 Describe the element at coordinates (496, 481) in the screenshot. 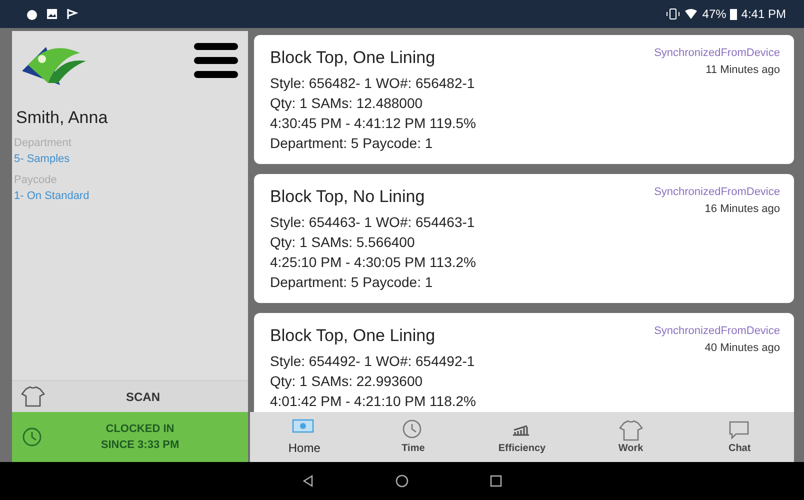

I see `recents-icon` at that location.